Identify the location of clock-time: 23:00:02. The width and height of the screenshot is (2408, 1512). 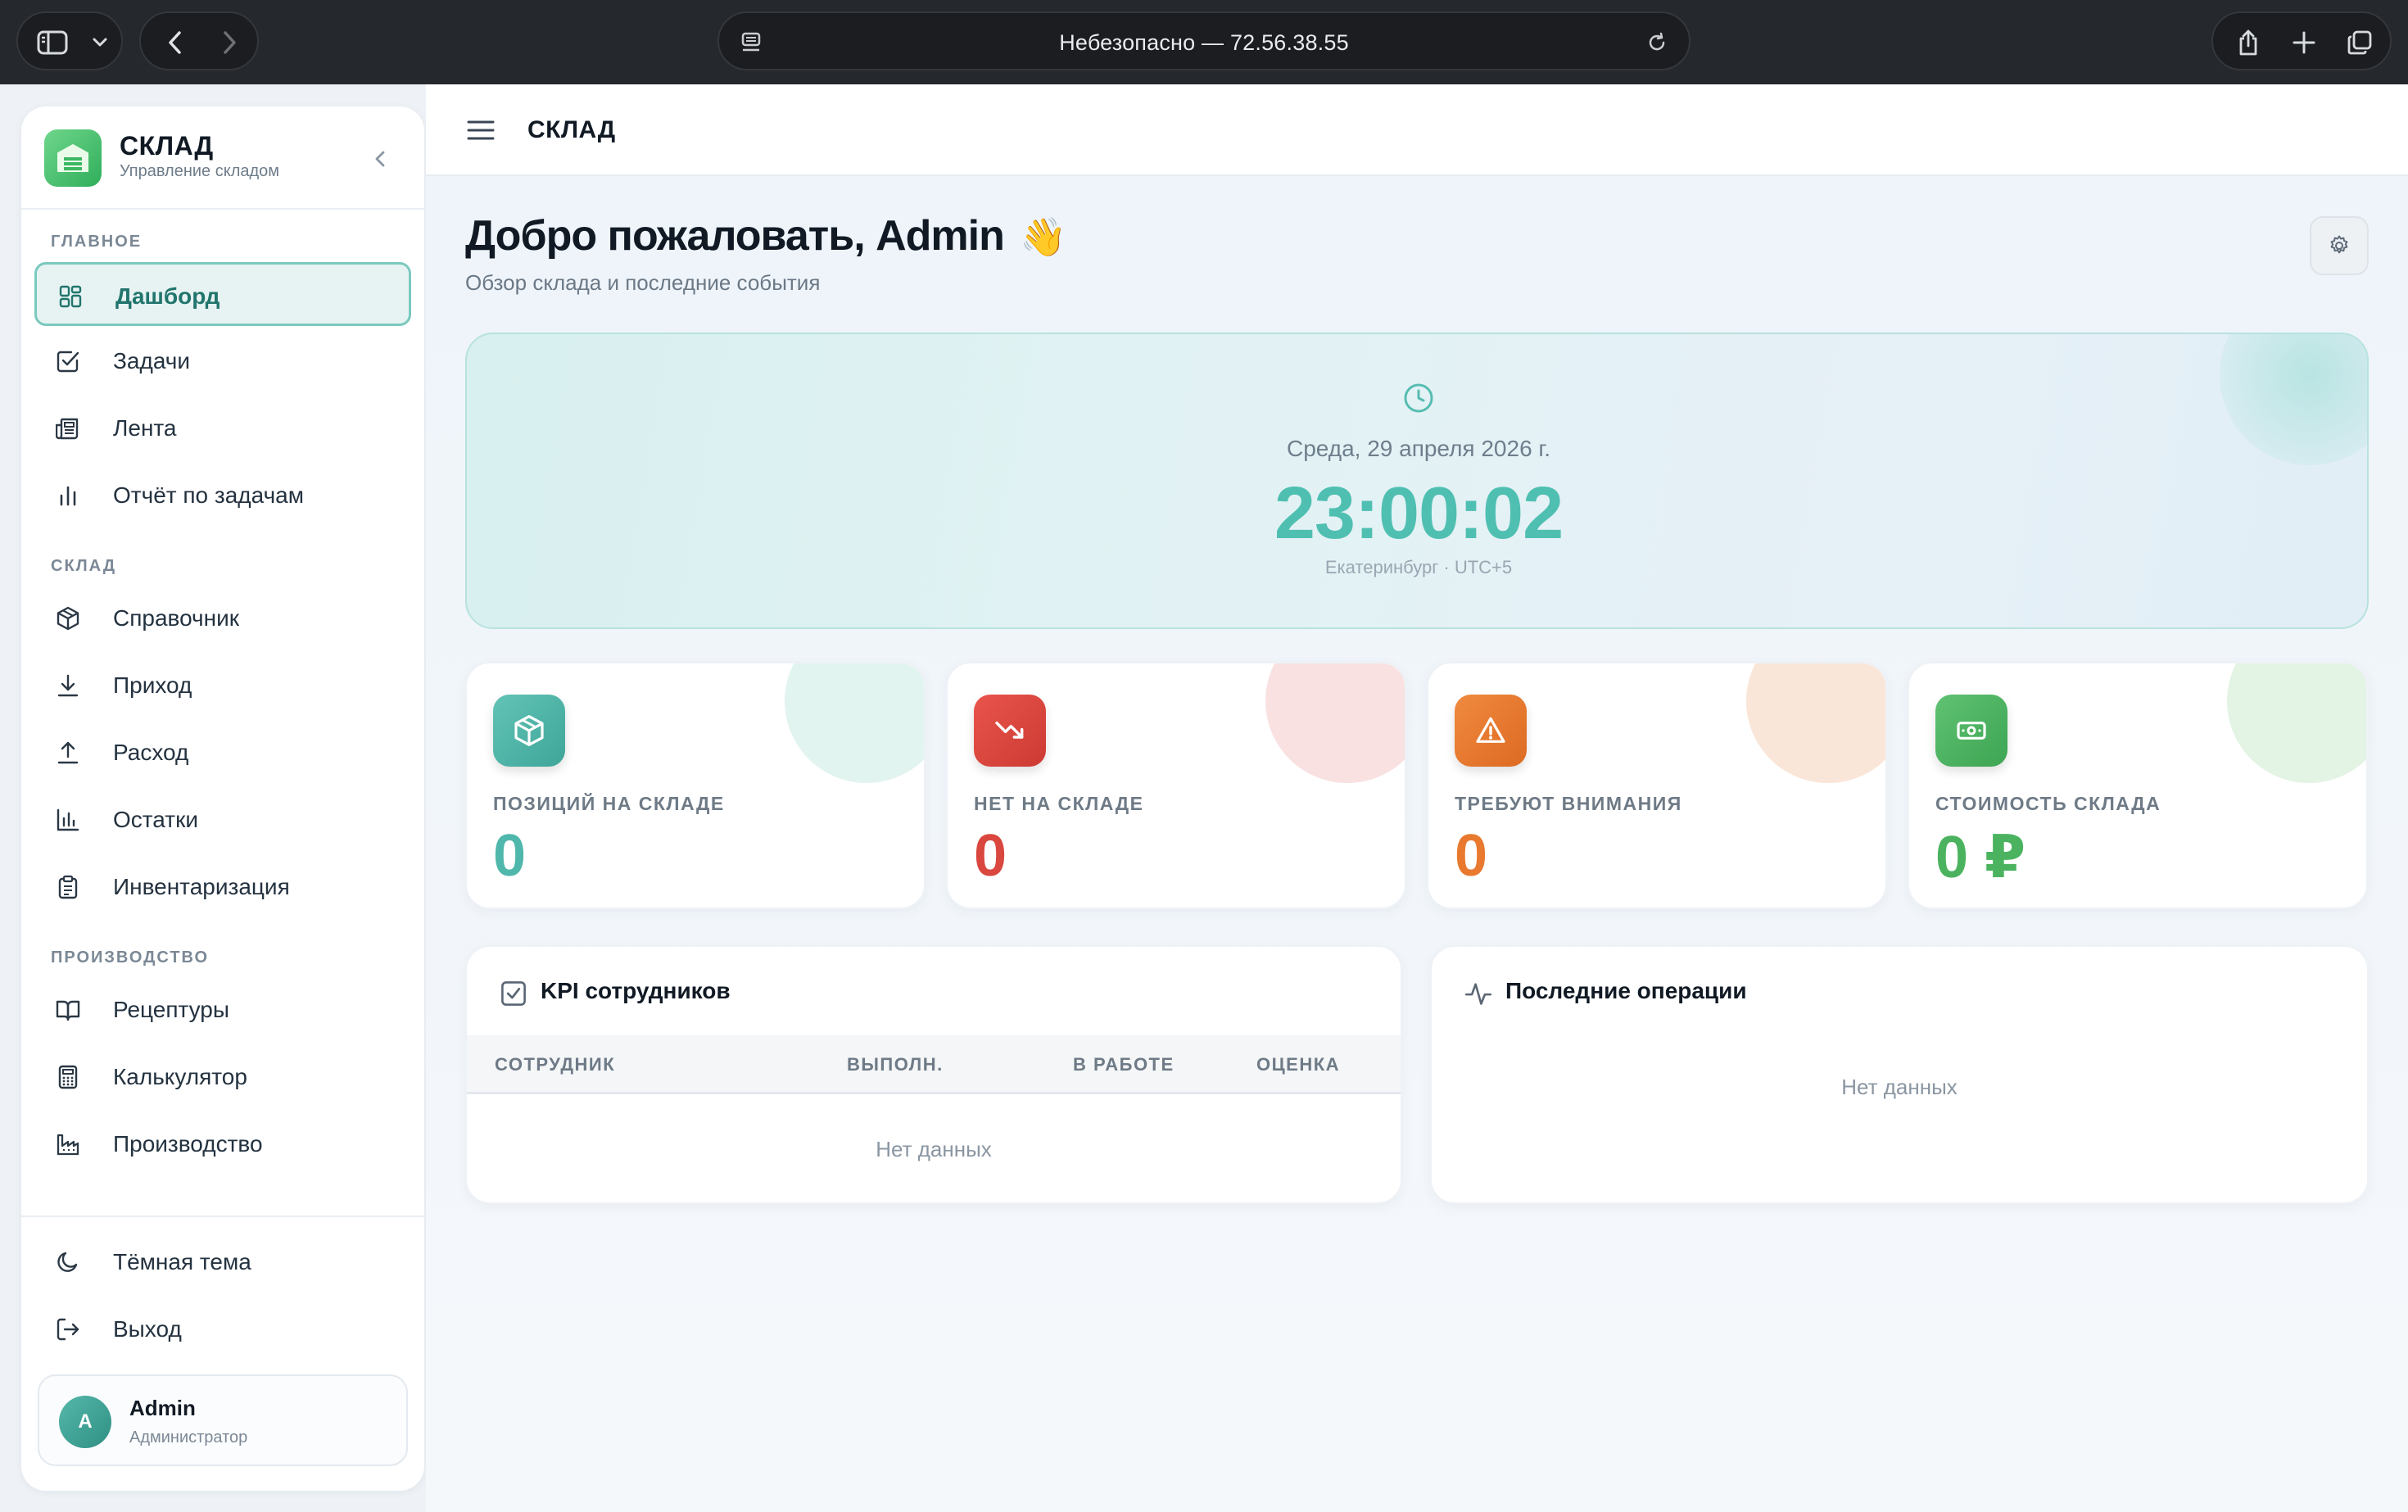
(1419, 514).